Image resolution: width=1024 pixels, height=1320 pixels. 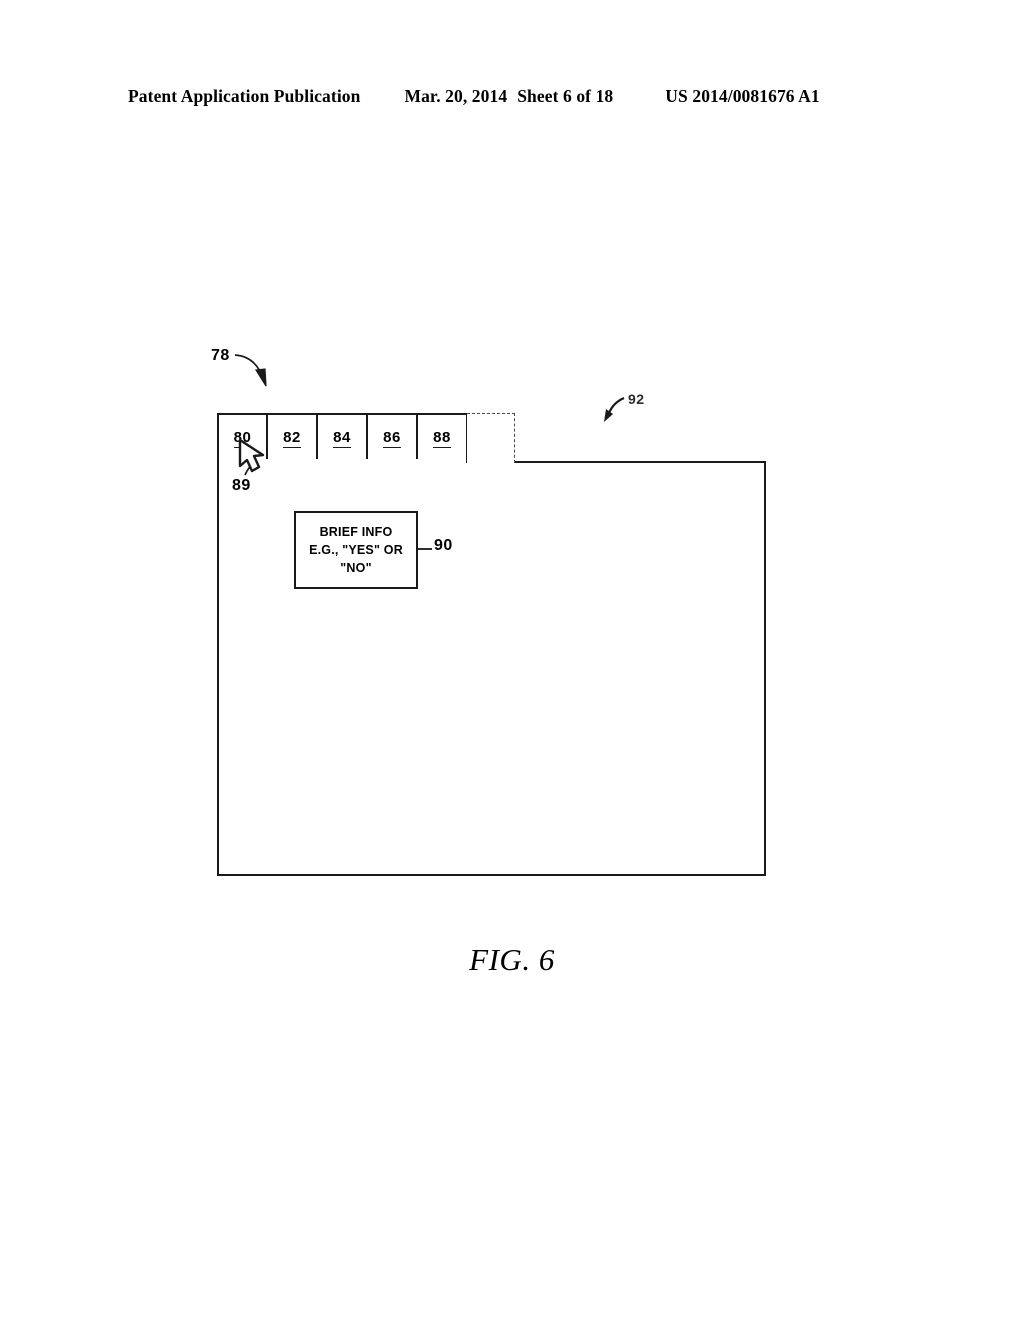 What do you see at coordinates (220, 355) in the screenshot?
I see `reference-numeral-78: 78` at bounding box center [220, 355].